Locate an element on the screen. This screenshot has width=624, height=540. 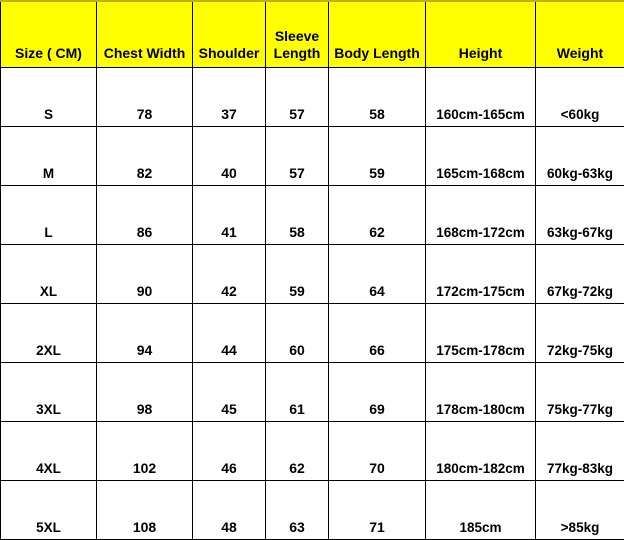
cell-height: 178cm-180cm is located at coordinates (481, 392).